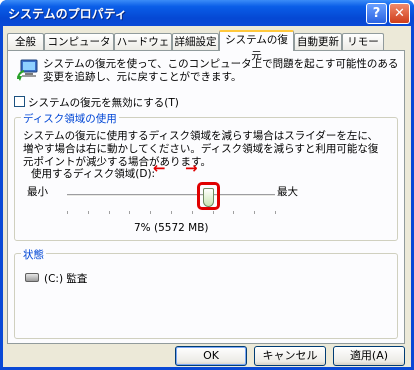  What do you see at coordinates (79, 48) in the screenshot?
I see `tab-computer-name: コンピュータ名` at bounding box center [79, 48].